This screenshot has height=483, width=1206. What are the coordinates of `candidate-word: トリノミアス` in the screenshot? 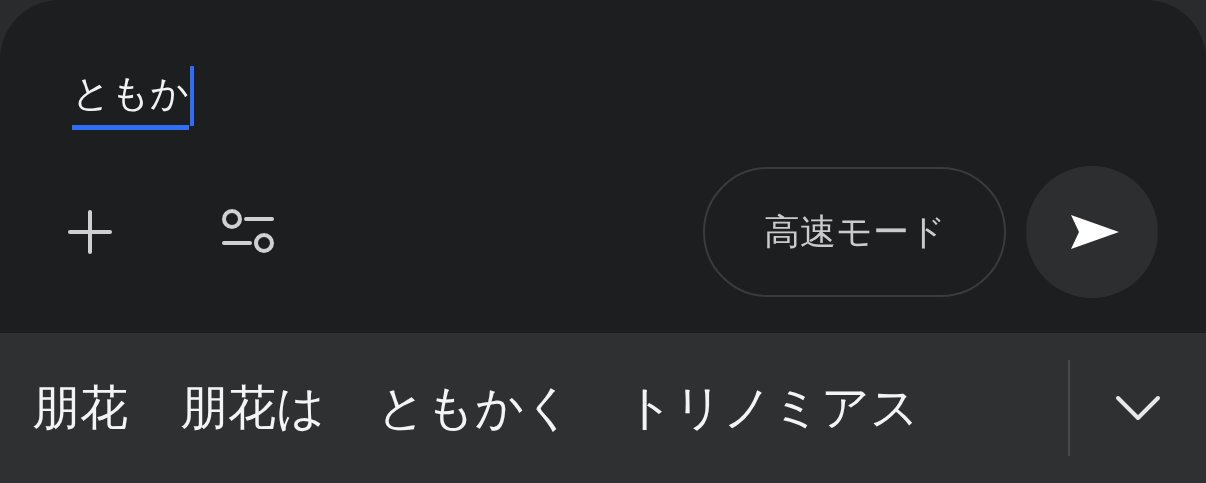 It's located at (766, 408).